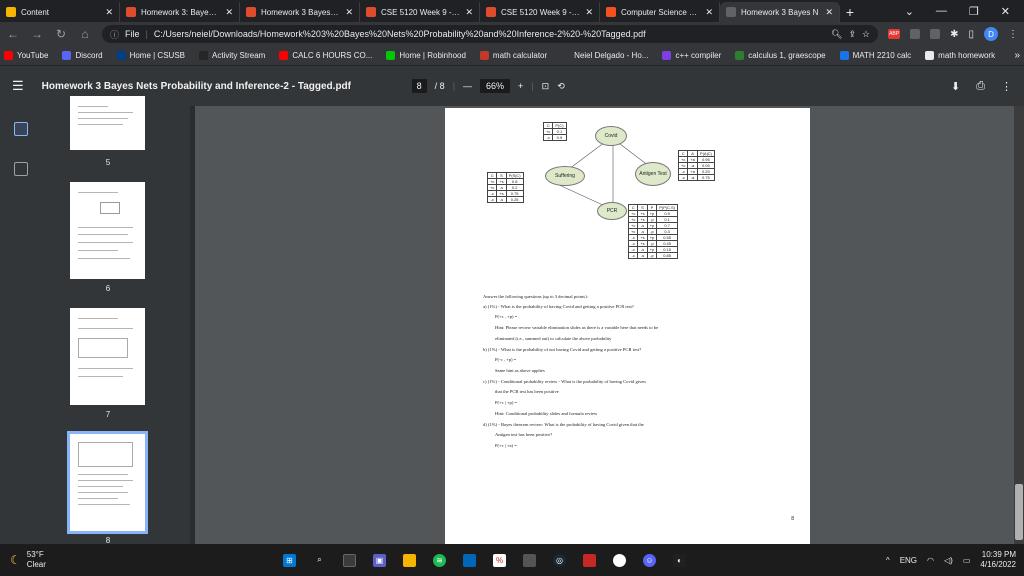 This screenshot has height=576, width=1024. I want to click on side-panel-icon: ▯, so click(971, 34).